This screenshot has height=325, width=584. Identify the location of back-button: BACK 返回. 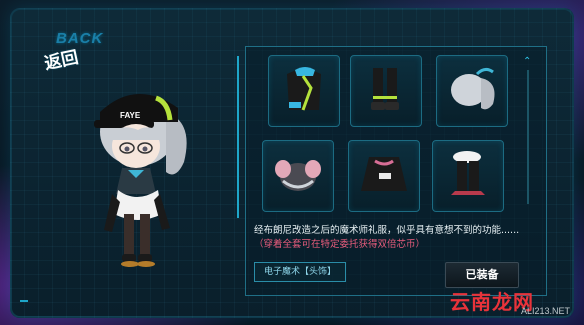
(70, 53).